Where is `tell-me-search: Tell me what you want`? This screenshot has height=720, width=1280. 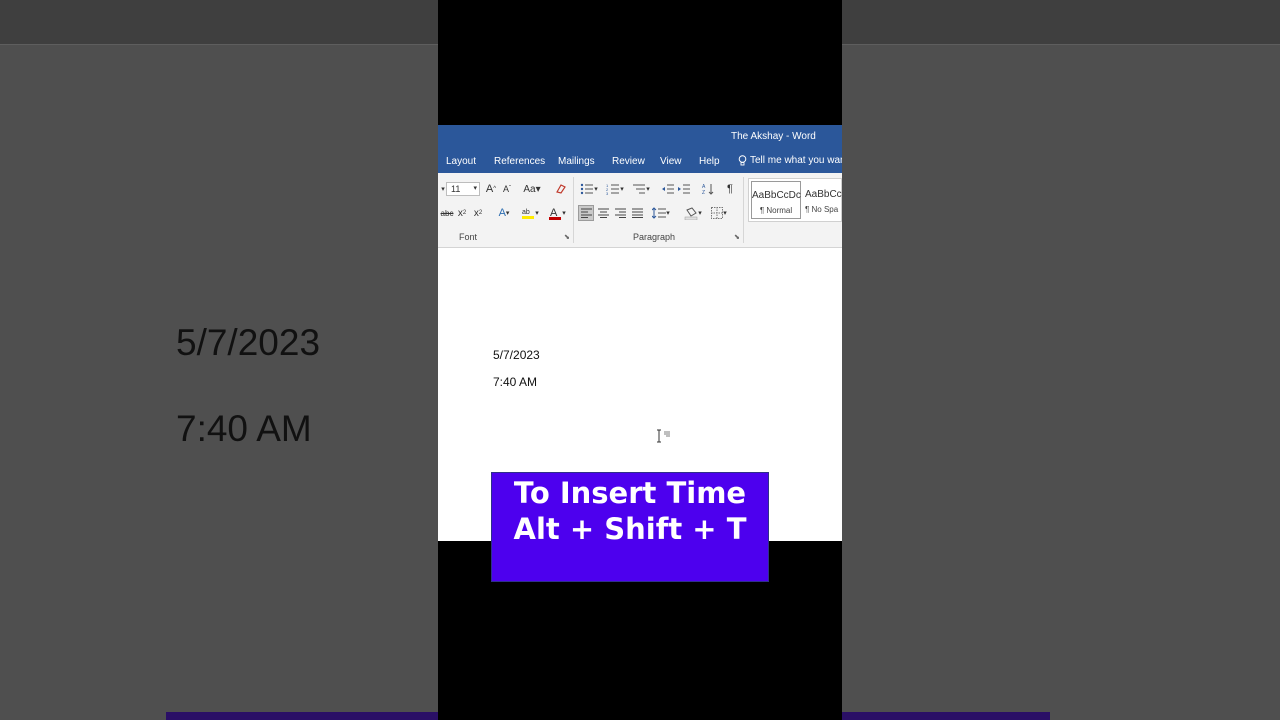 tell-me-search: Tell me what you want is located at coordinates (790, 160).